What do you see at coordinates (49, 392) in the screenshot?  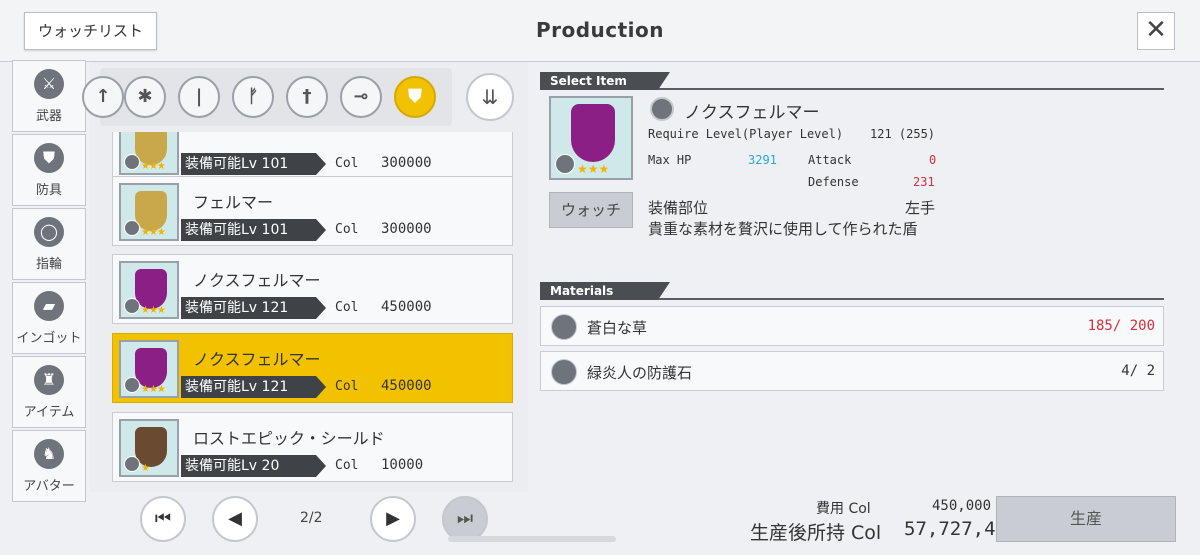 I see `category-item: ♜ アイテム` at bounding box center [49, 392].